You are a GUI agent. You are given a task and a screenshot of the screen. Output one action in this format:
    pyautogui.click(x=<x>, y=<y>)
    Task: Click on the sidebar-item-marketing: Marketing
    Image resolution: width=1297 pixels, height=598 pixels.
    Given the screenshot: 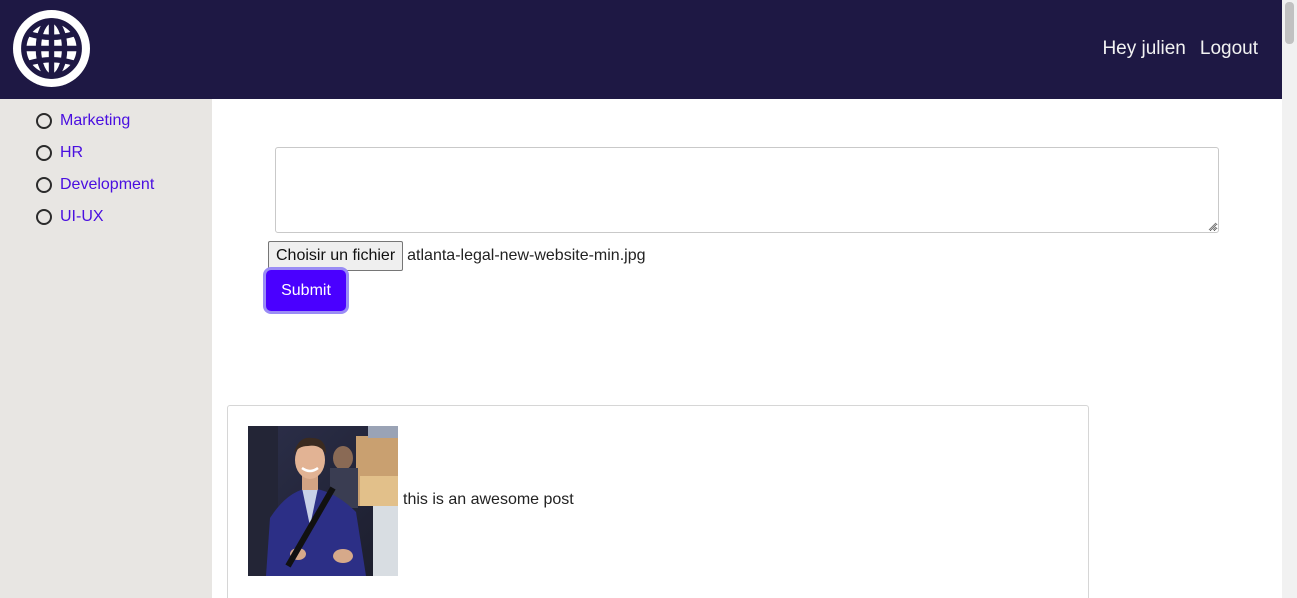 What is the action you would take?
    pyautogui.click(x=106, y=121)
    